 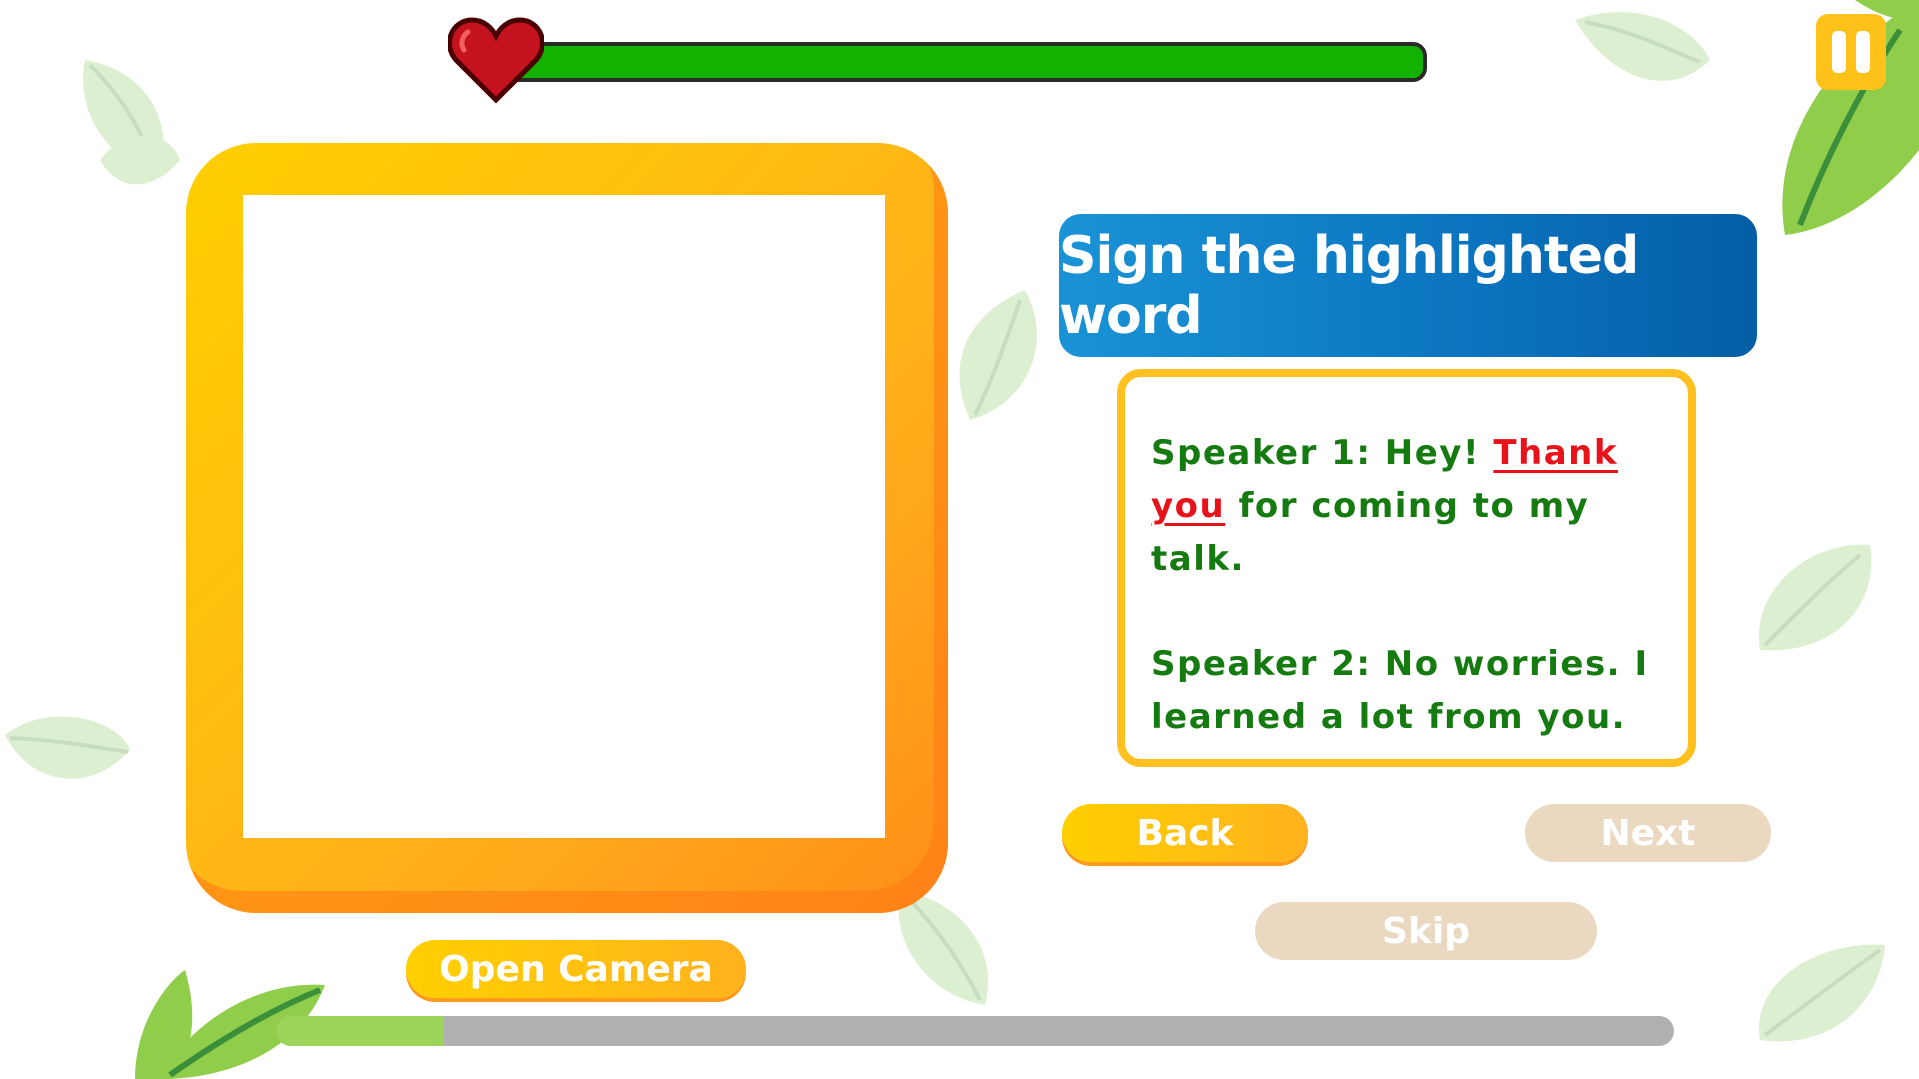 I want to click on pause-icon, so click(x=1851, y=52).